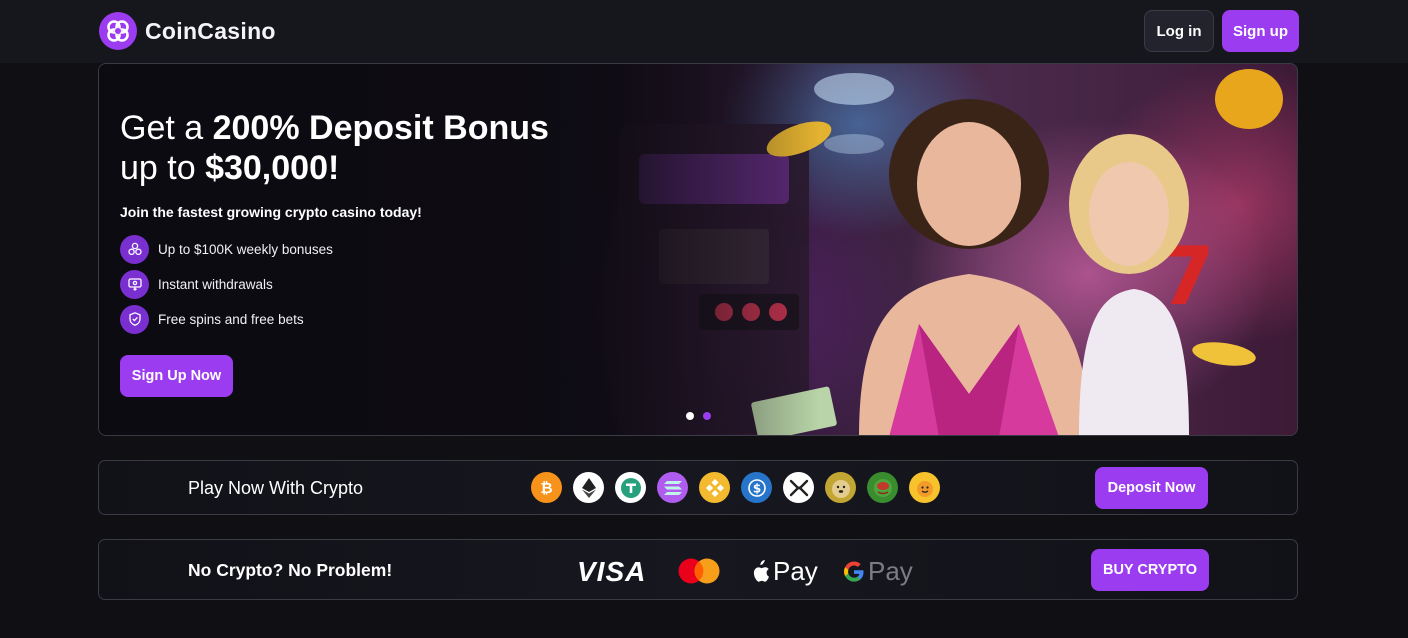  I want to click on crypto-coin-list: ₿ $, so click(735, 487).